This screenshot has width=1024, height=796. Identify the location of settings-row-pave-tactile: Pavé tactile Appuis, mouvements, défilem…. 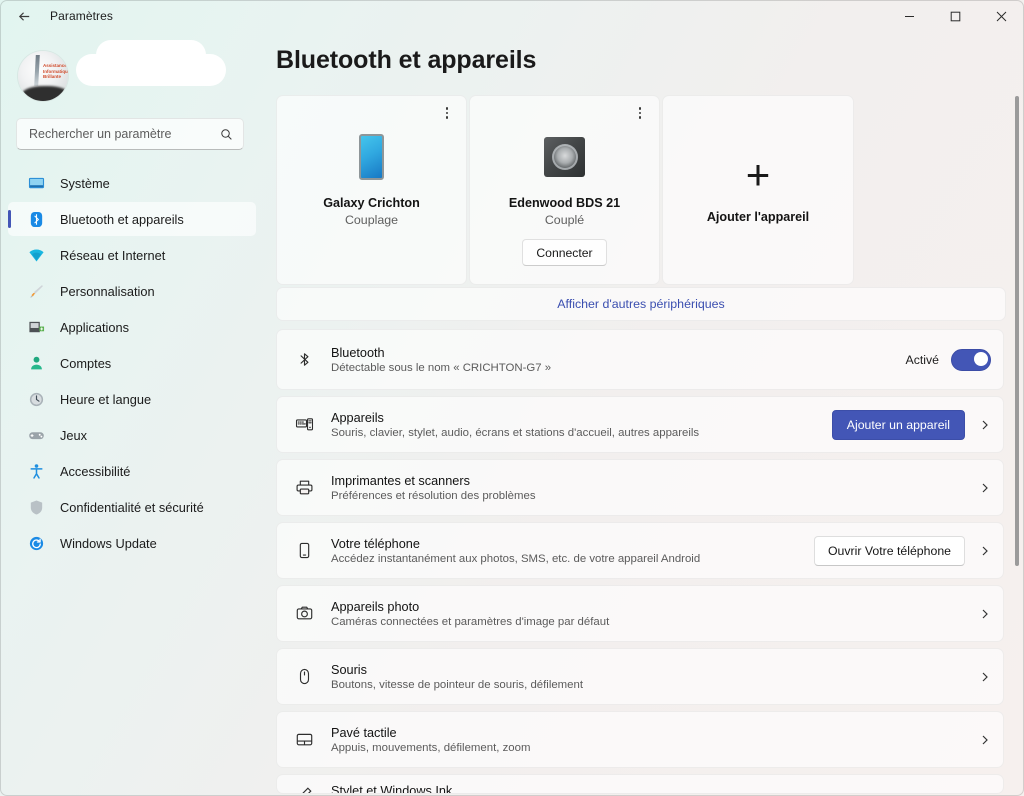
(640, 739).